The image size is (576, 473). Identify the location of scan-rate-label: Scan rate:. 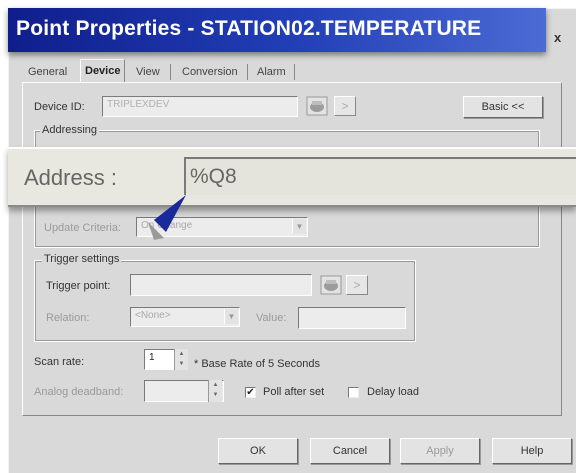
(59, 362).